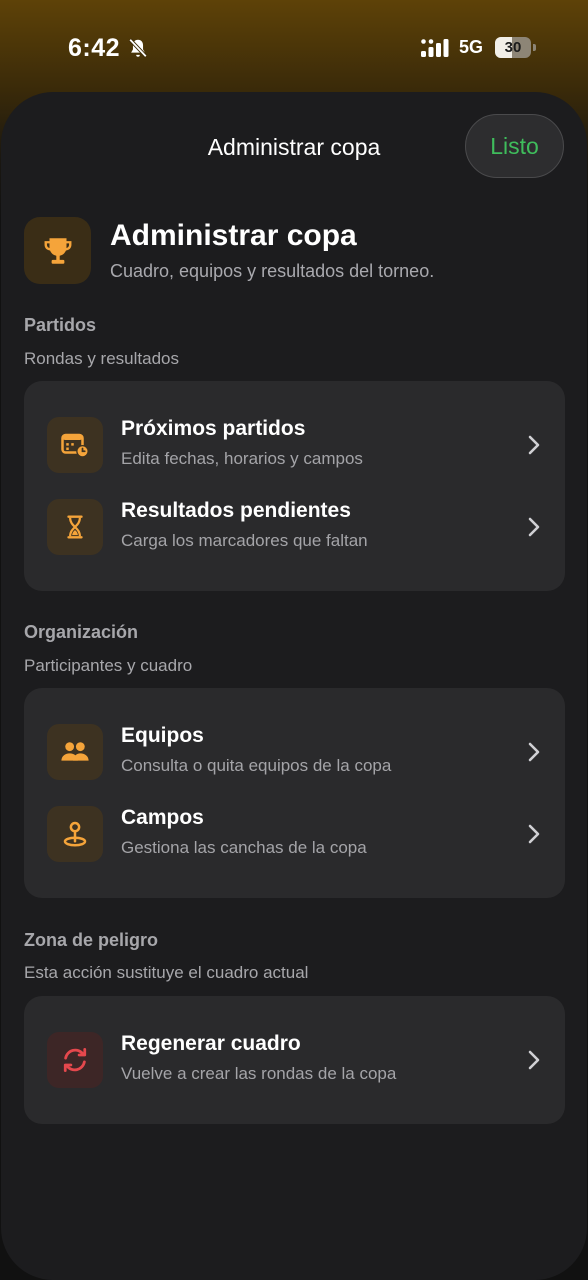  Describe the element at coordinates (233, 235) in the screenshot. I see `page-title: Administrar copa` at that location.